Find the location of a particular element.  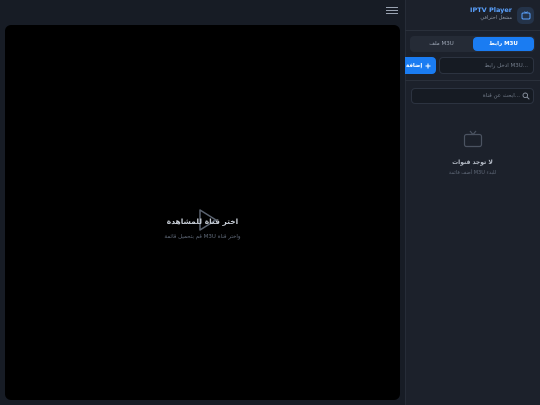

plus-icon is located at coordinates (428, 65).